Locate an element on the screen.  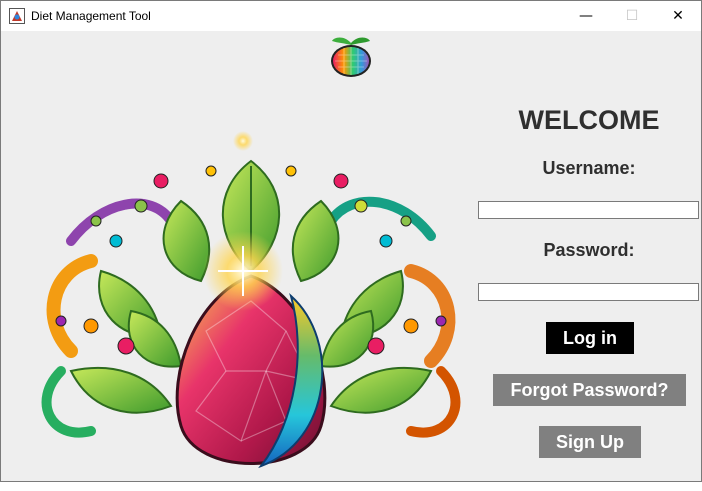
sign-up-button: Sign Up is located at coordinates (590, 442).